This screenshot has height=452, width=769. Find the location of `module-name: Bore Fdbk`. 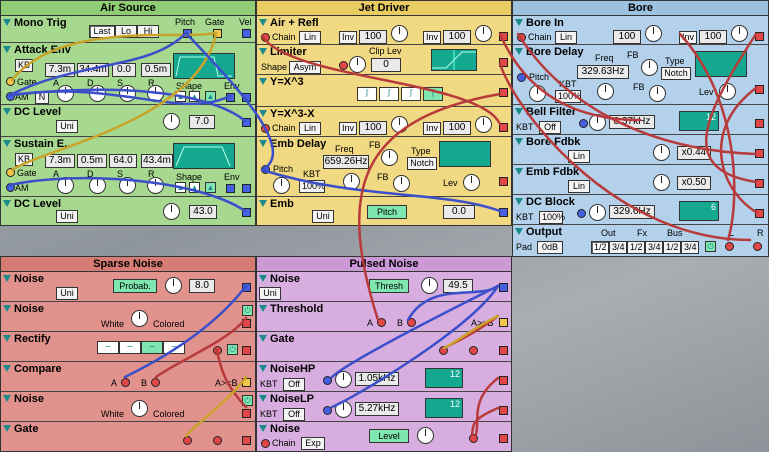

module-name: Bore Fdbk is located at coordinates (553, 142).